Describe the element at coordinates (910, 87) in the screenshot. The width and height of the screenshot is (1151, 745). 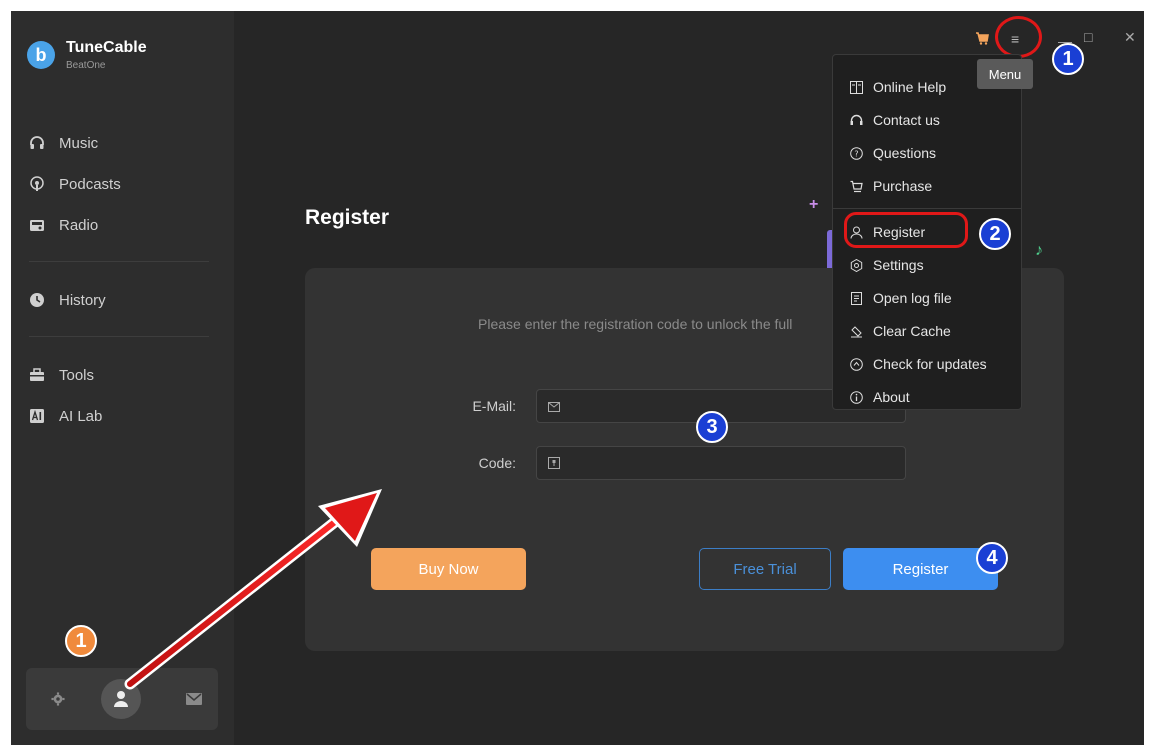
I see `menu-item-label: Online Help` at that location.